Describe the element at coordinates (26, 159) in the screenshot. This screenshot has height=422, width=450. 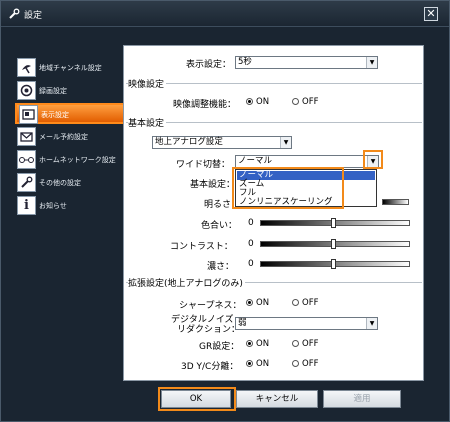
I see `network-icon` at that location.